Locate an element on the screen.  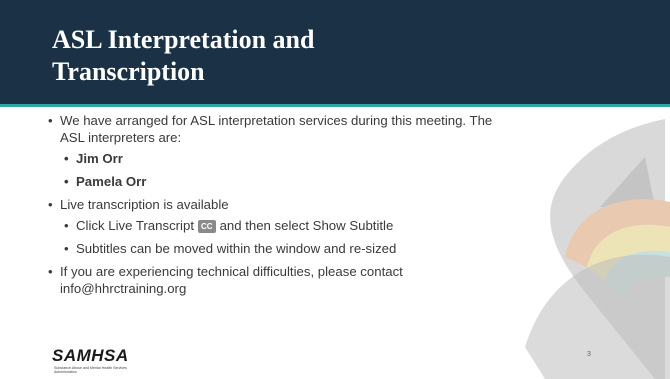
bullet-interpreter-1: Jim Orr is located at coordinates (286, 158).